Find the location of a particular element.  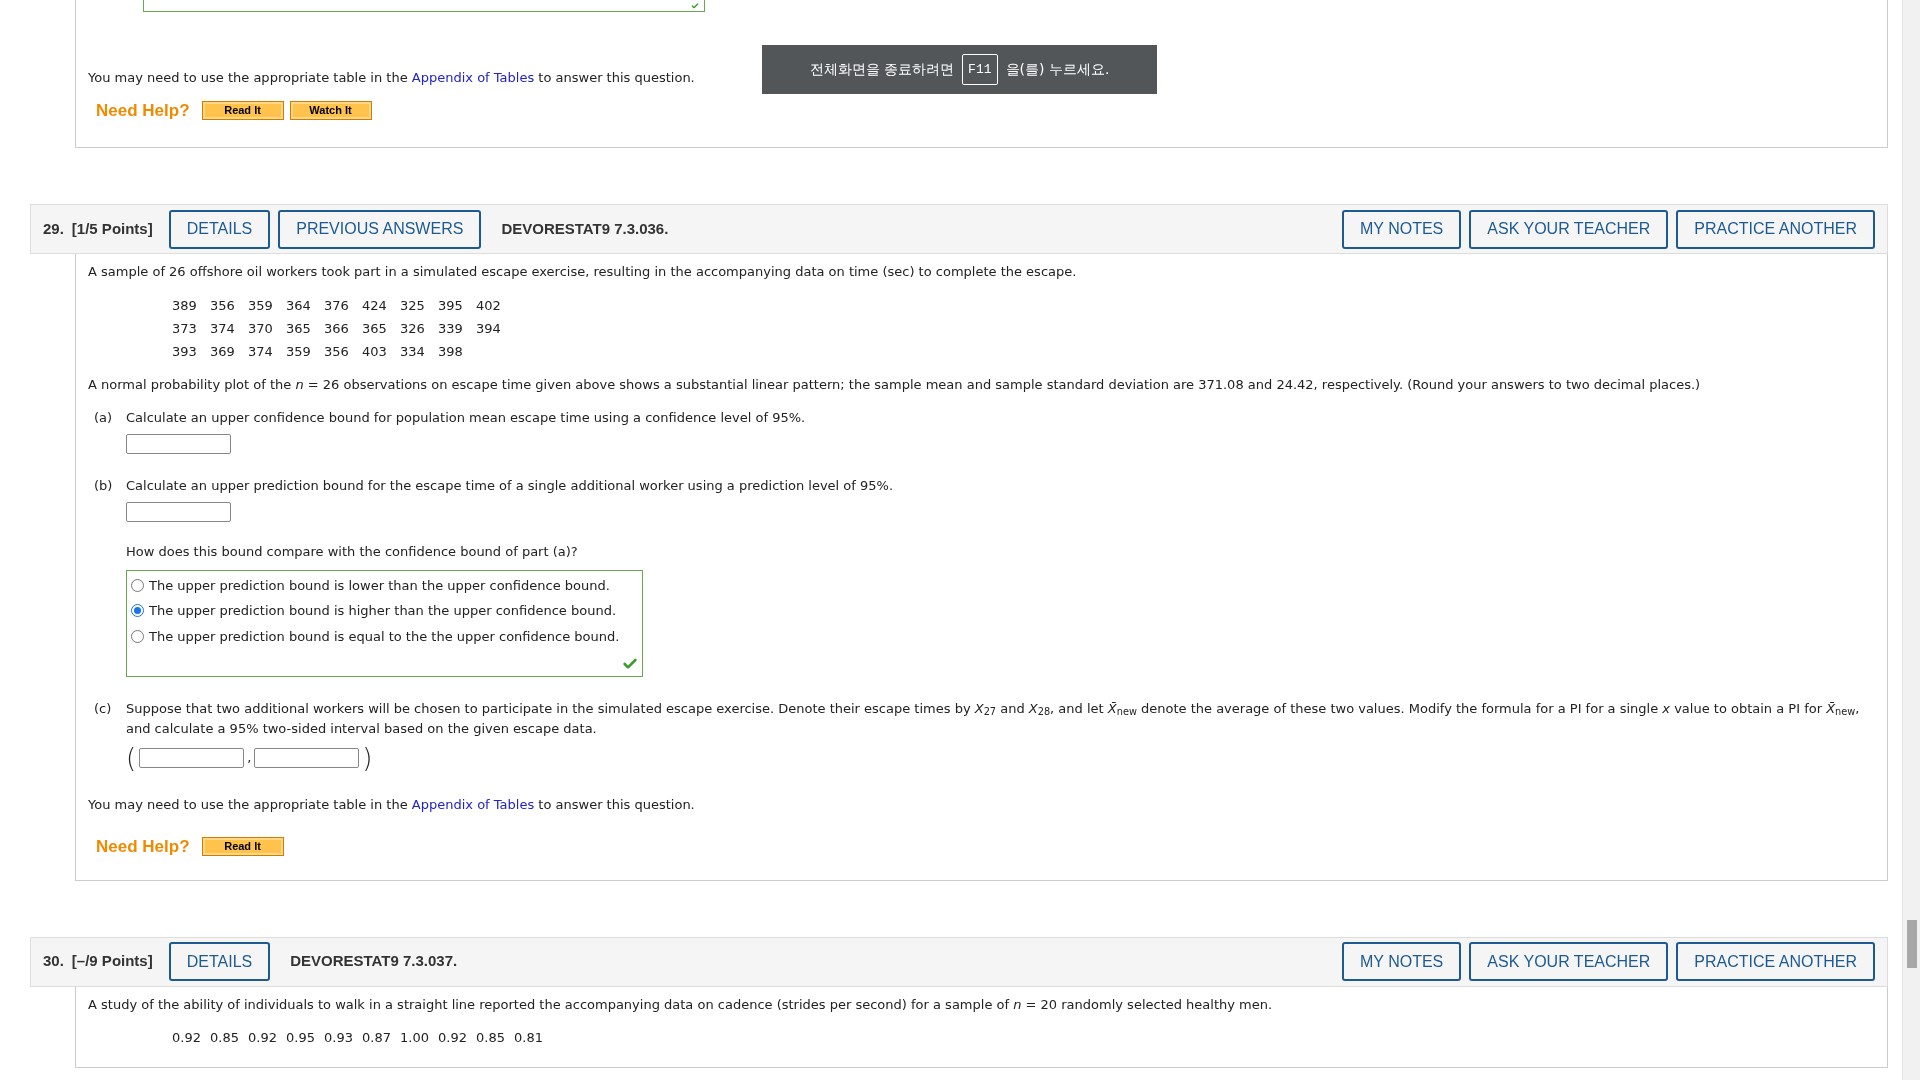

data-value: 376 is located at coordinates (337, 305).